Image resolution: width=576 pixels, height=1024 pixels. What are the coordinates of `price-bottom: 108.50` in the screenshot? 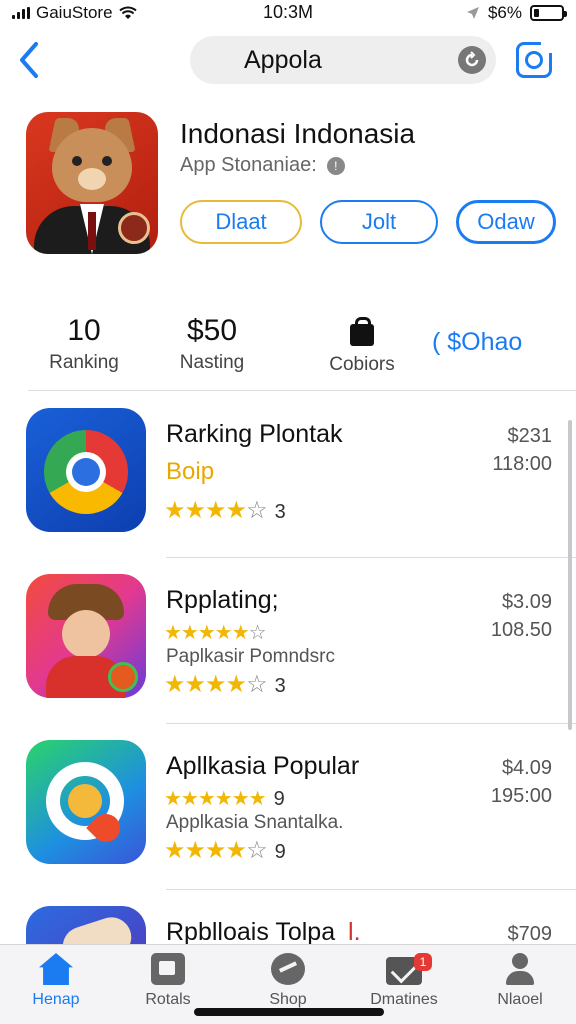 It's located at (521, 630).